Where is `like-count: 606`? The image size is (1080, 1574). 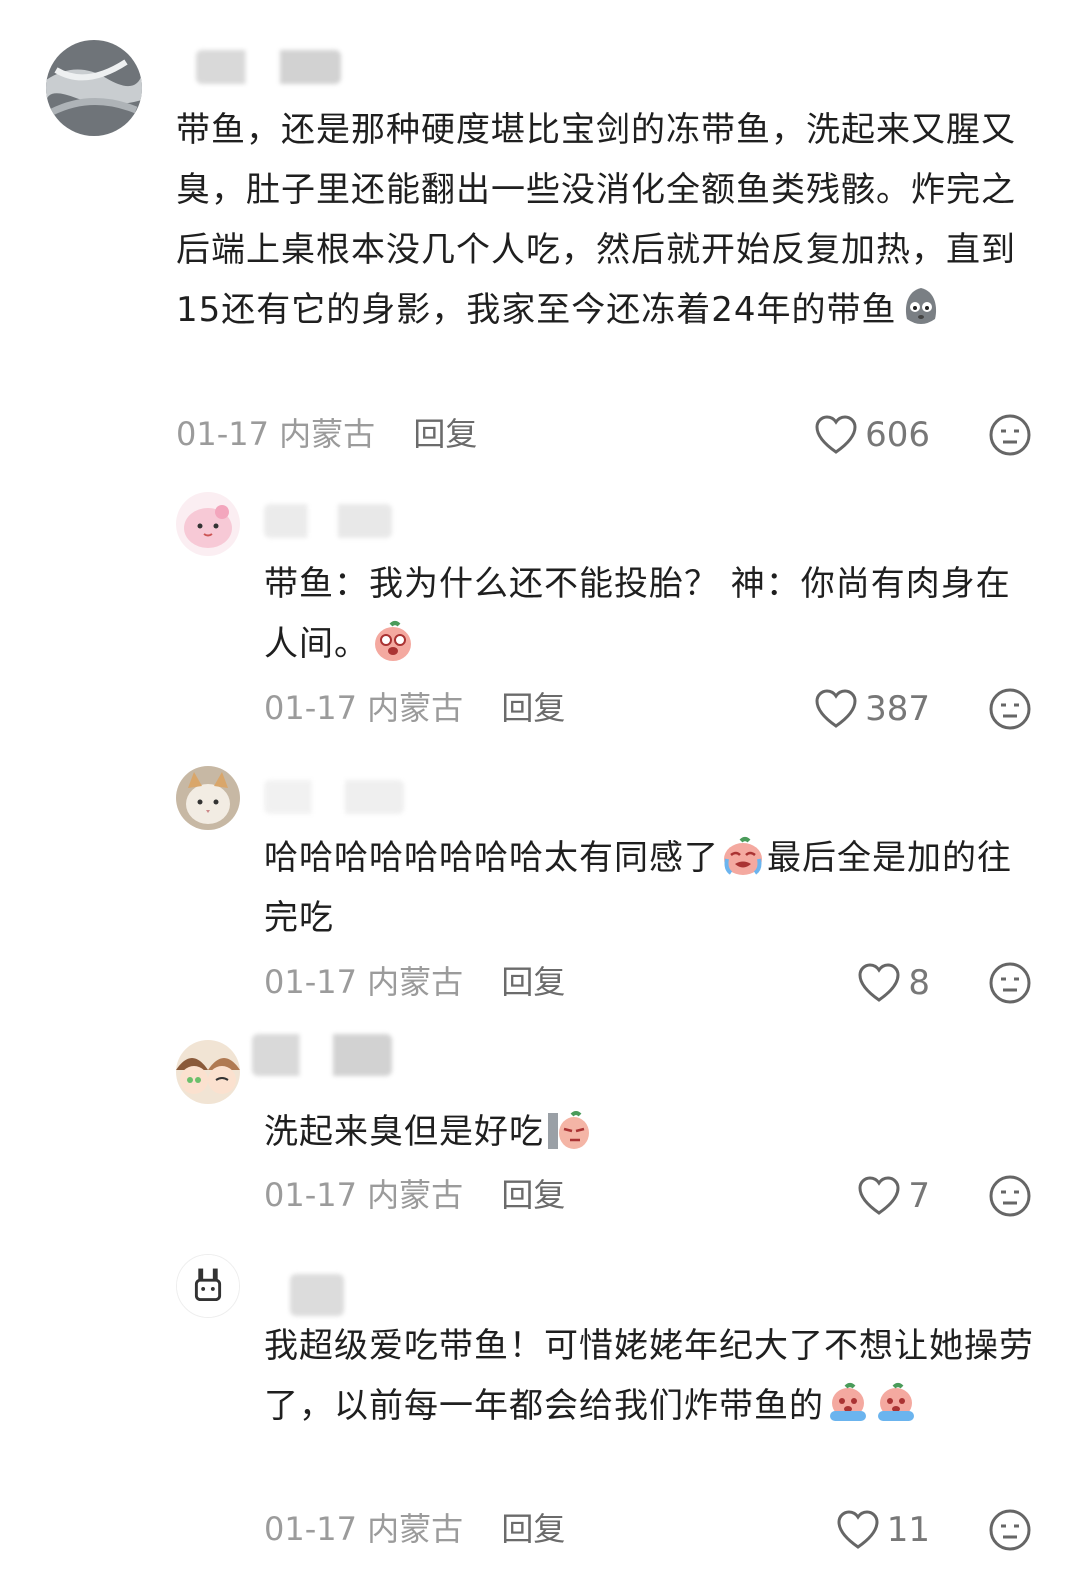
like-count: 606 is located at coordinates (897, 435).